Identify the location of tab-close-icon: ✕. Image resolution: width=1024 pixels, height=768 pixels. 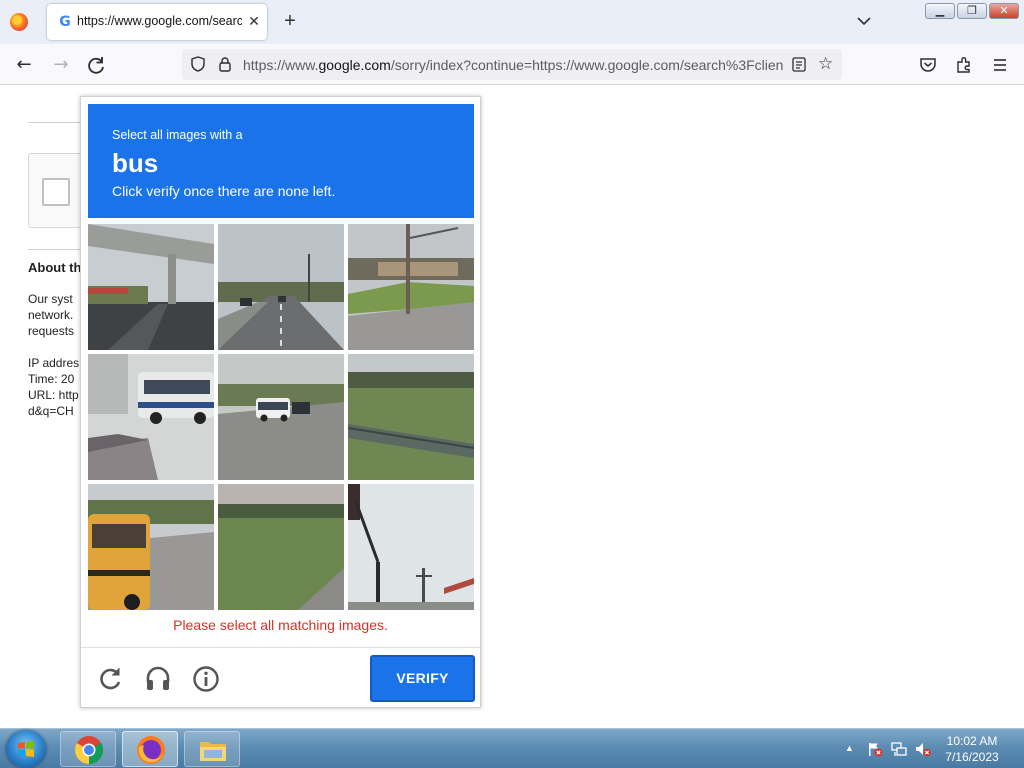
(254, 21).